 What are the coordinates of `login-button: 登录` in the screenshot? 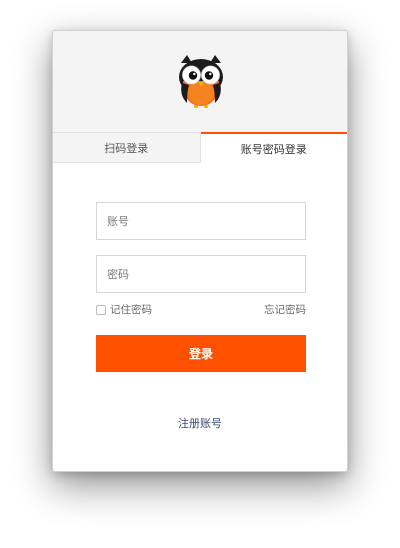 It's located at (201, 353).